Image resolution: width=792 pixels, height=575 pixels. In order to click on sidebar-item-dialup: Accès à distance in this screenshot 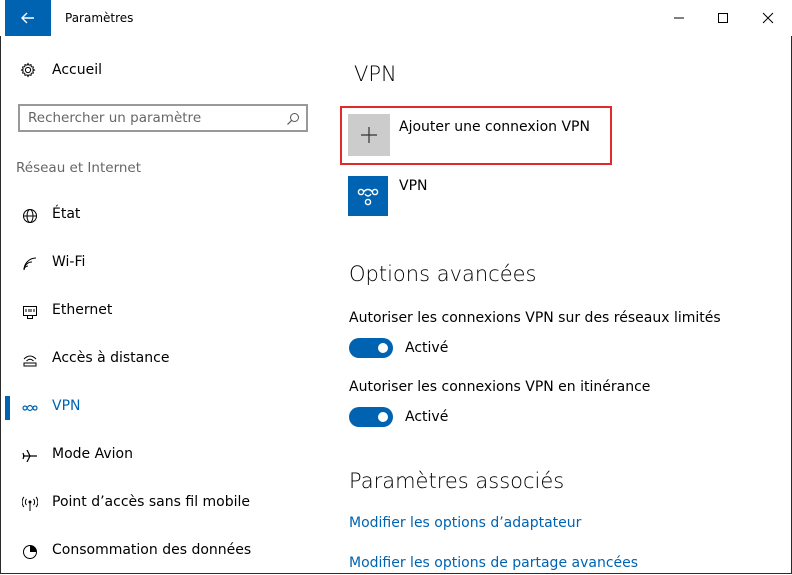, I will do `click(165, 360)`.